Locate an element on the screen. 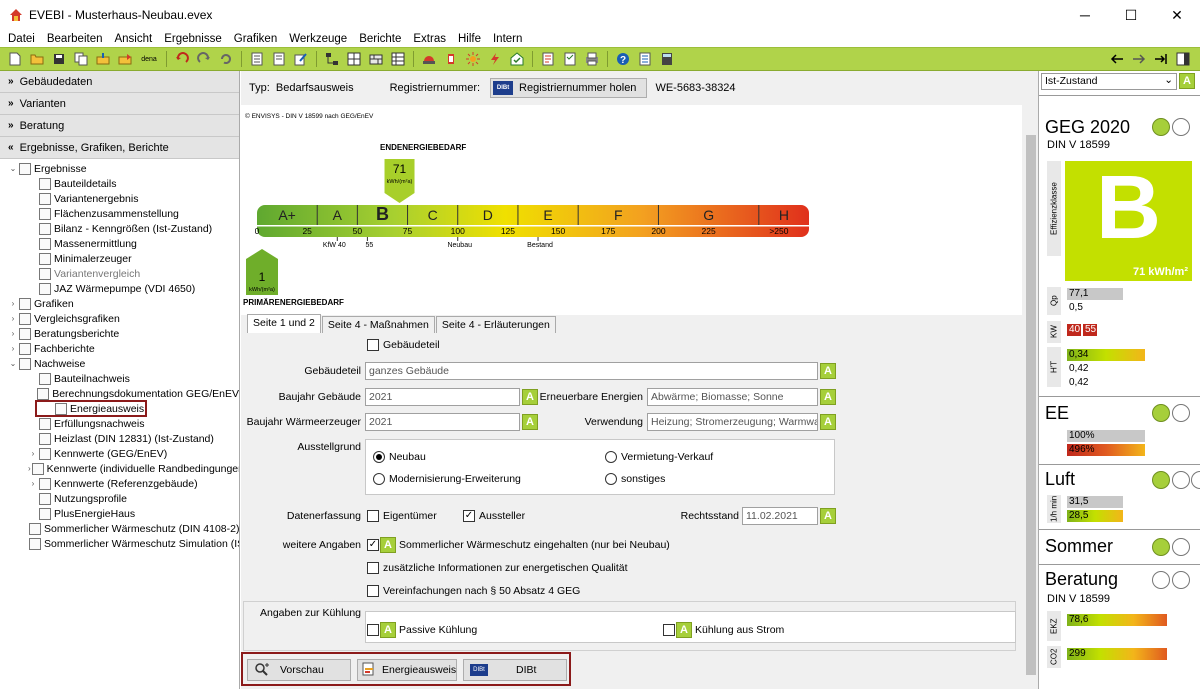 The image size is (1200, 689). accordion-gebaeudedaten: » Gebäudedaten is located at coordinates (119, 82).